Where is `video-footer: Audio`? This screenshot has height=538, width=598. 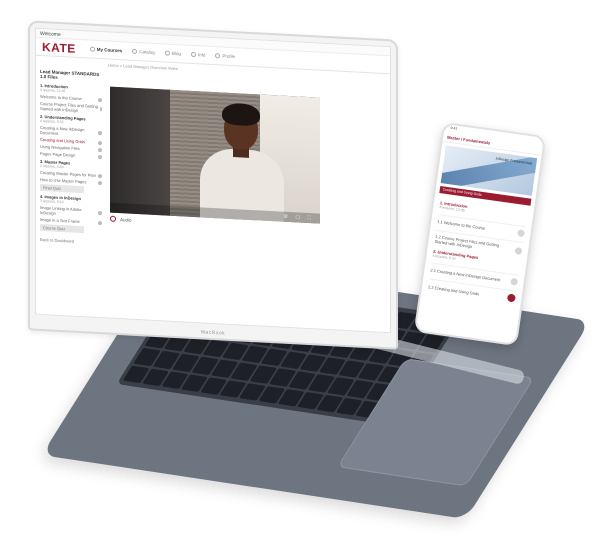
video-footer: Audio is located at coordinates (121, 219).